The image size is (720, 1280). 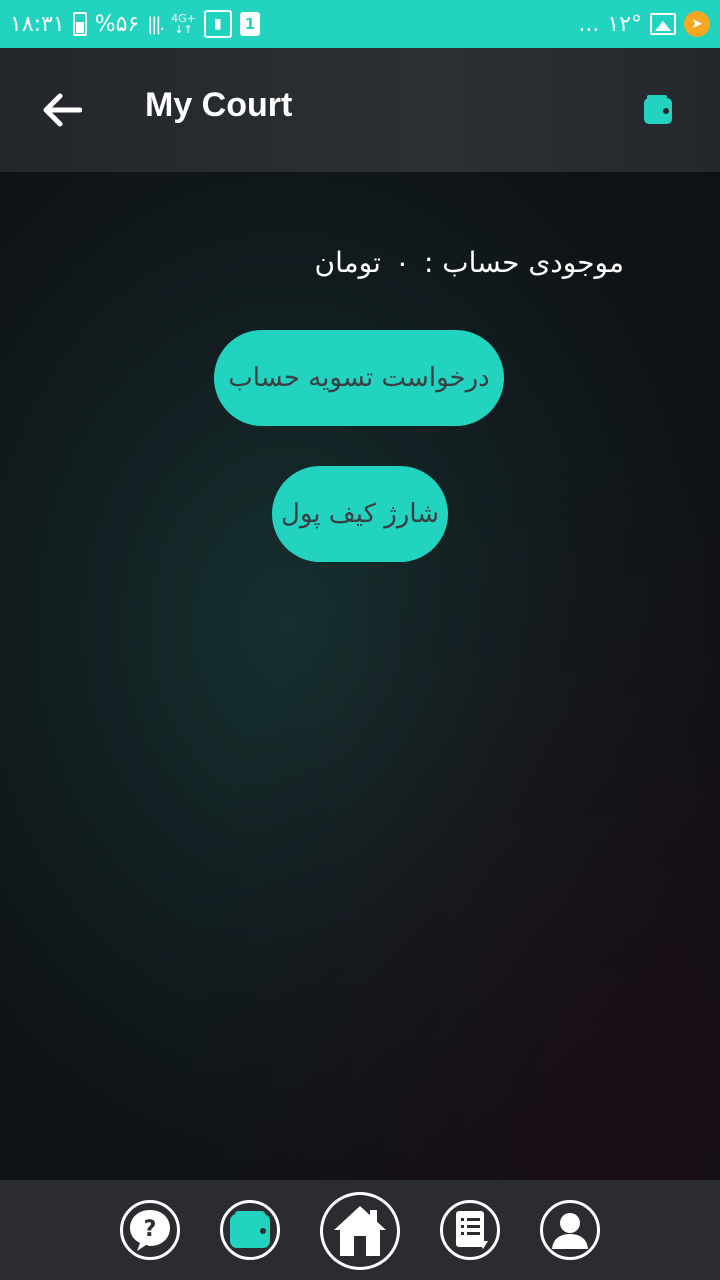 What do you see at coordinates (402, 262) in the screenshot?
I see `balance-value: ۰` at bounding box center [402, 262].